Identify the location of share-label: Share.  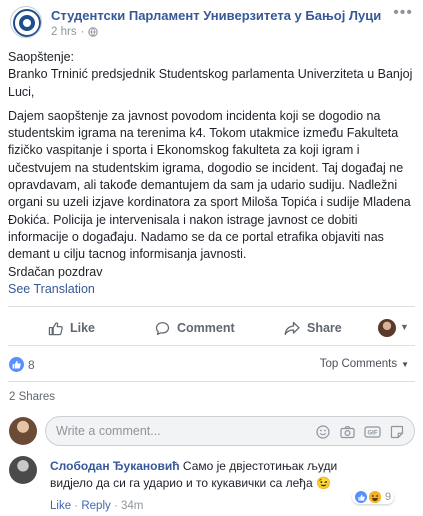
(324, 328).